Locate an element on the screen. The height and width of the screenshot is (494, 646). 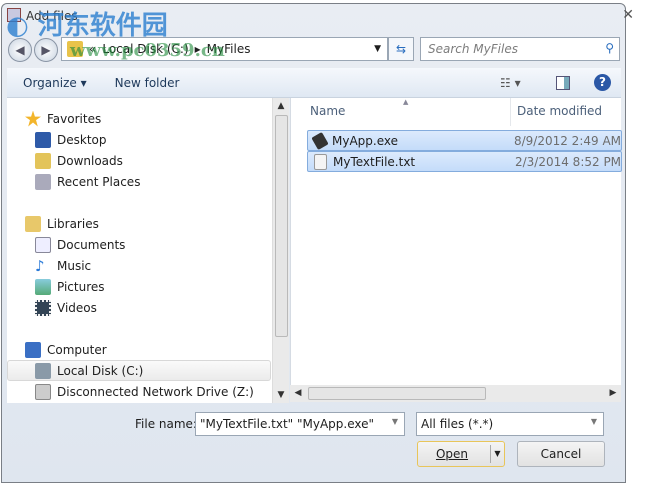
preview-pane-icon is located at coordinates (563, 82).